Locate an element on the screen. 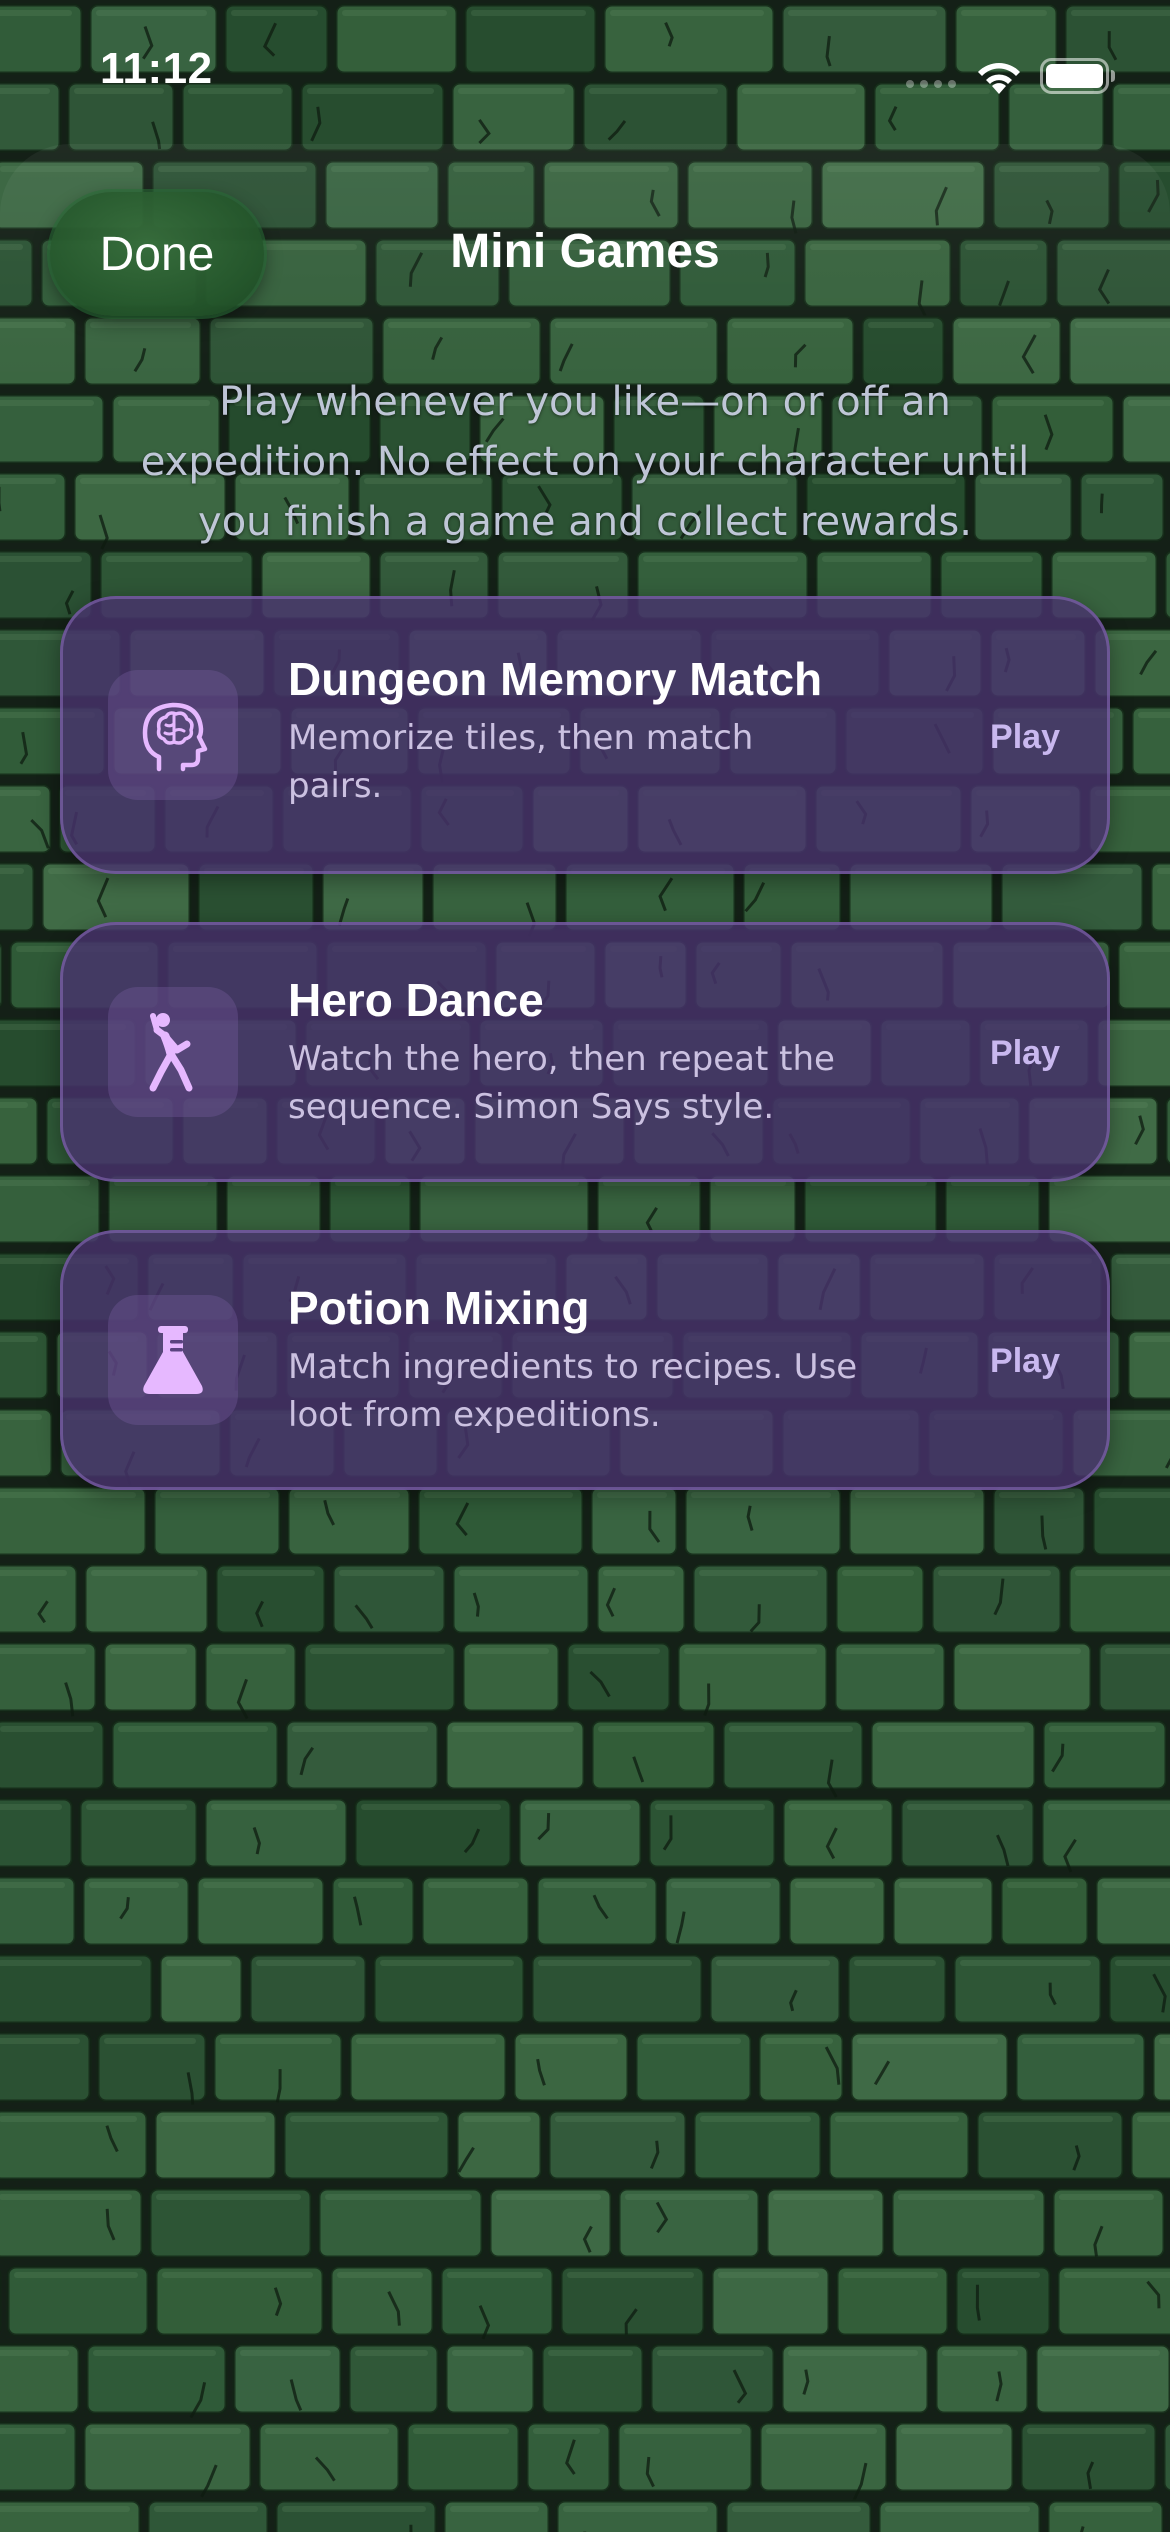 The width and height of the screenshot is (1170, 2532). page-title: Mini Games is located at coordinates (585, 251).